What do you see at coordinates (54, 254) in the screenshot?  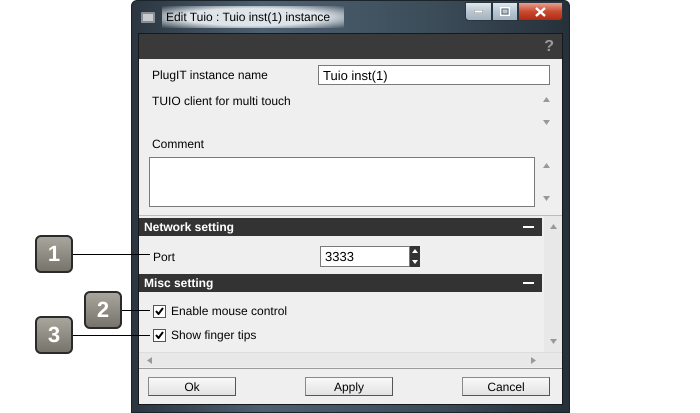 I see `callout-badge: 1` at bounding box center [54, 254].